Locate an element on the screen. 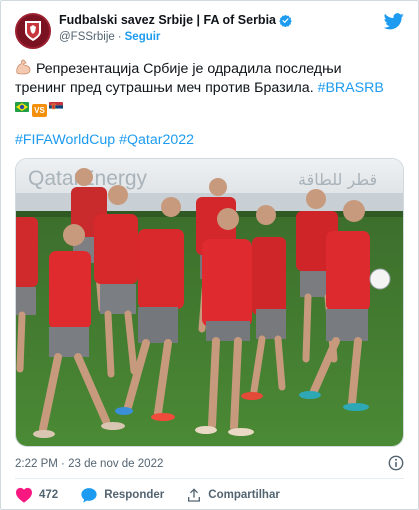 This screenshot has height=510, width=419. hashtags-line: #FIFAWorldCup #Qatar2022 is located at coordinates (104, 140).